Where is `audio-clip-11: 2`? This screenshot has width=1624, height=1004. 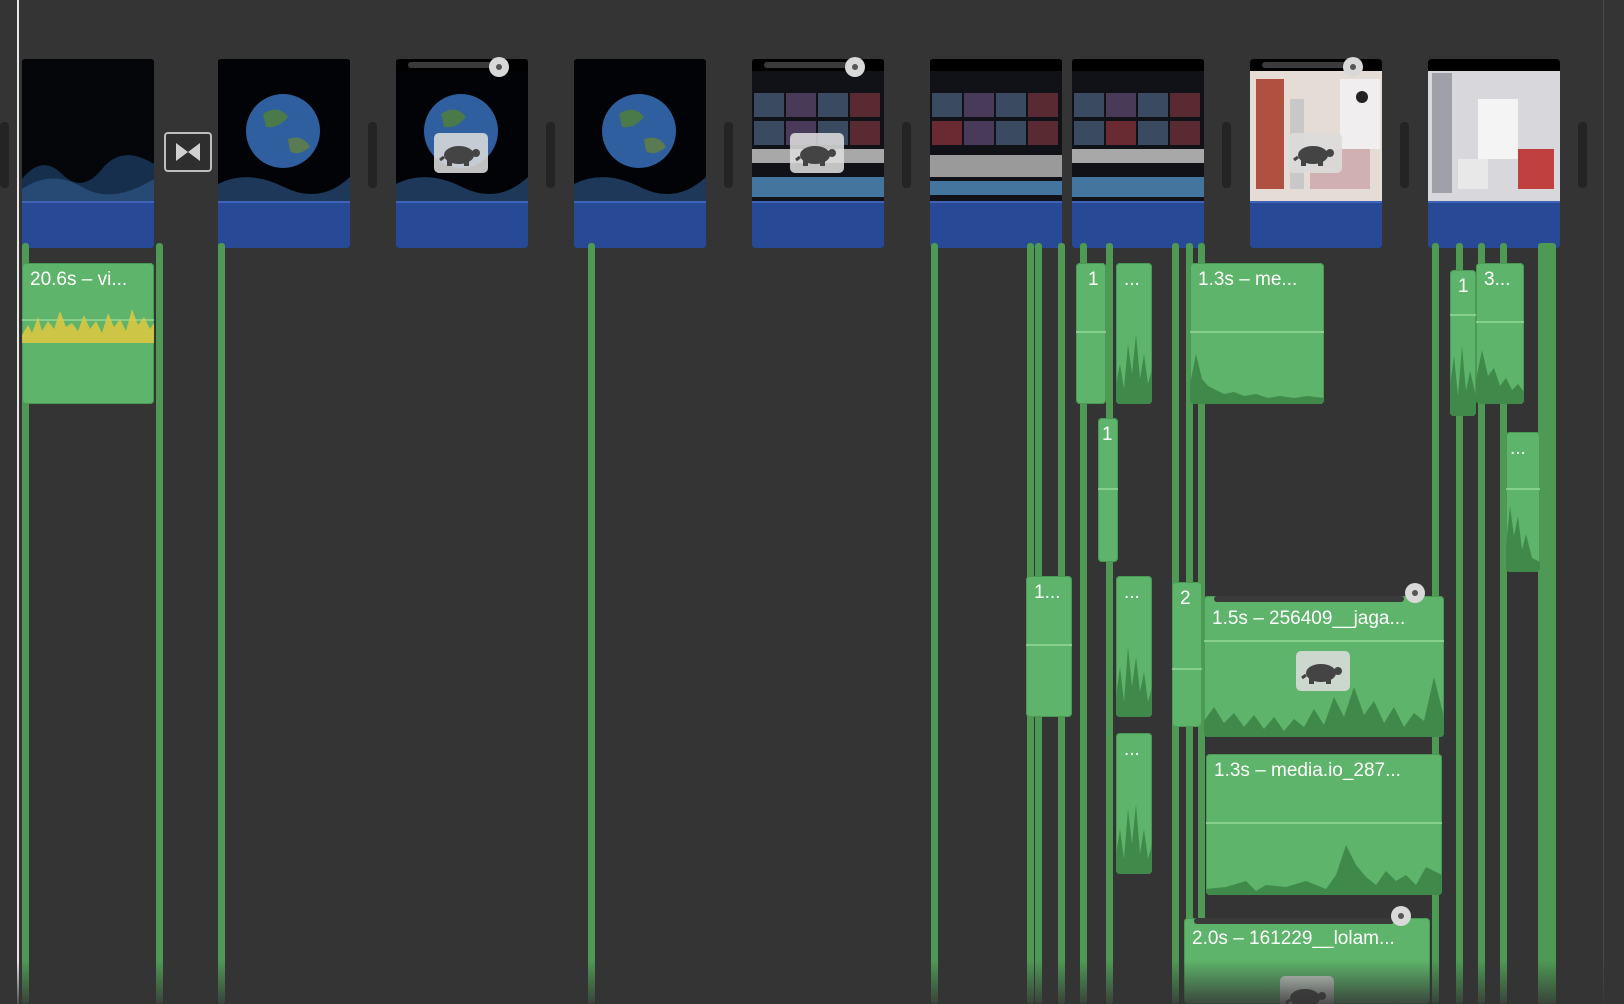
audio-clip-11: 2 is located at coordinates (1187, 654).